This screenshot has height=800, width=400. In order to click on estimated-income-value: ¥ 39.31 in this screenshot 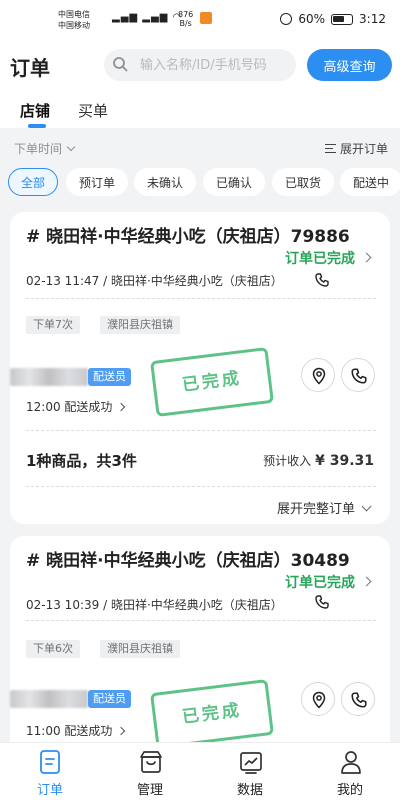, I will do `click(344, 461)`.